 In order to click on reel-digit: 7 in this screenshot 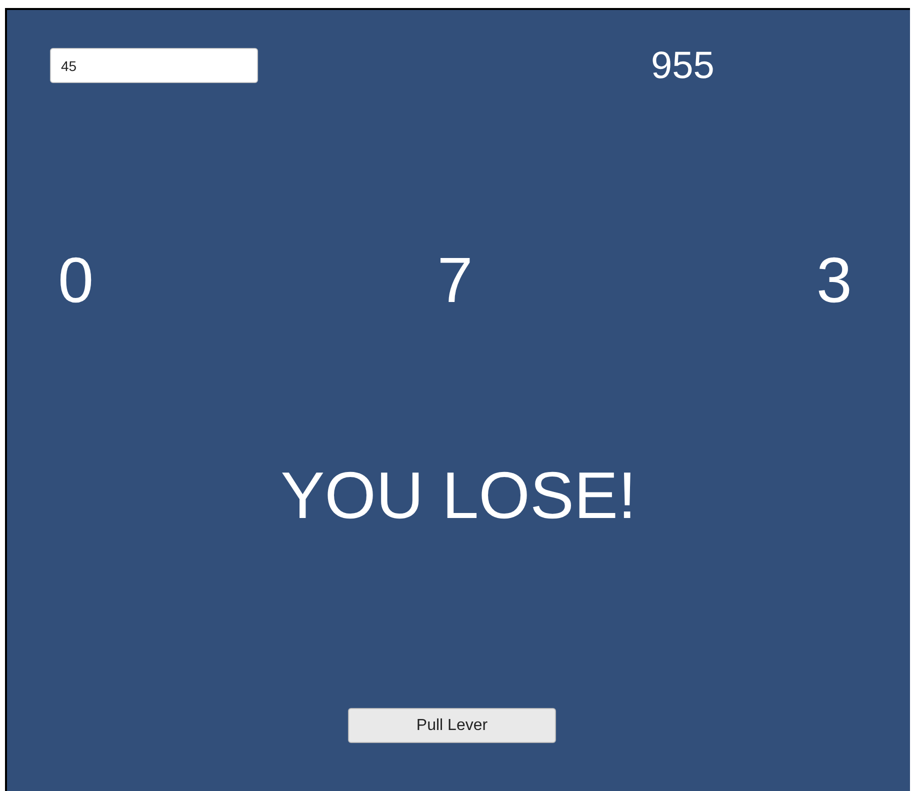, I will do `click(455, 280)`.